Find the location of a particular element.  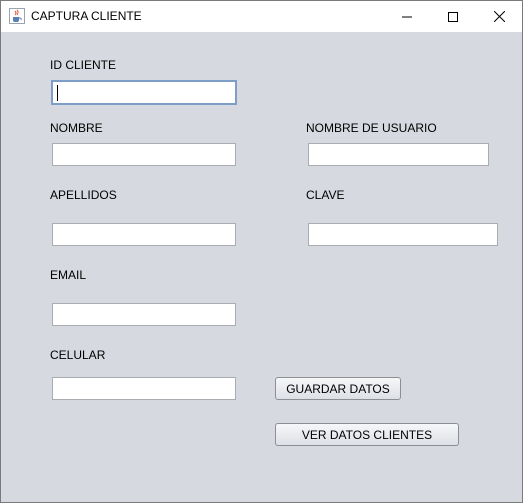

minimize-button is located at coordinates (407, 16).